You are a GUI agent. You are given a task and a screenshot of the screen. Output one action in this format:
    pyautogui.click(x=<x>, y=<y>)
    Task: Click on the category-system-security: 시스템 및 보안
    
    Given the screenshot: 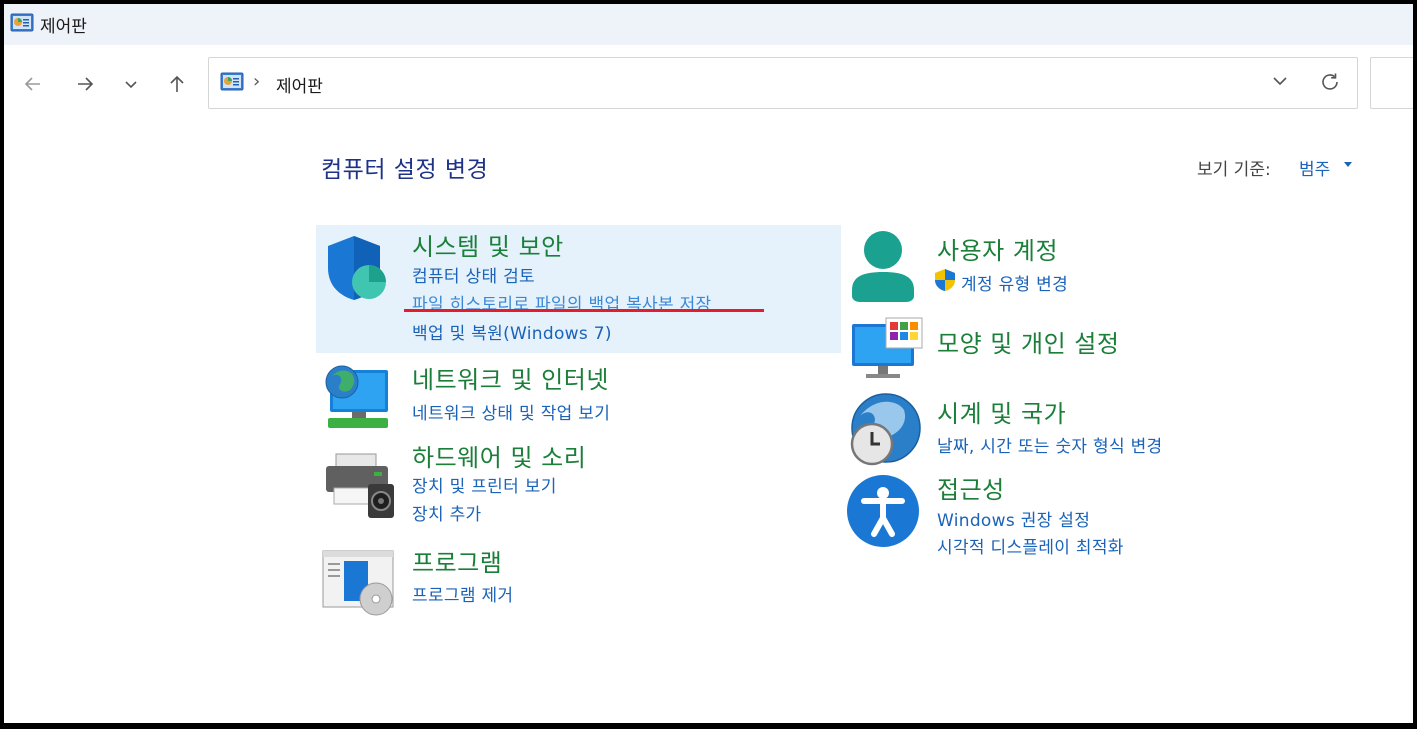 What is the action you would take?
    pyautogui.click(x=488, y=244)
    